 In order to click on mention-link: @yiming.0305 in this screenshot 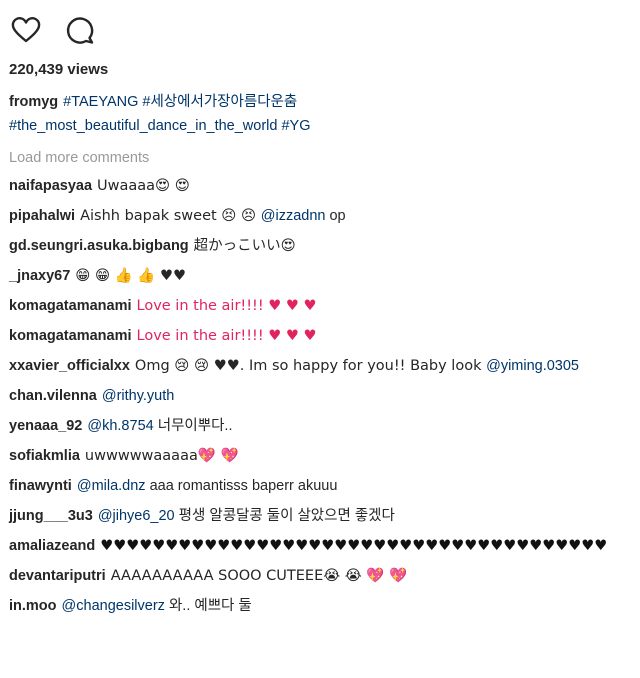, I will do `click(532, 366)`.